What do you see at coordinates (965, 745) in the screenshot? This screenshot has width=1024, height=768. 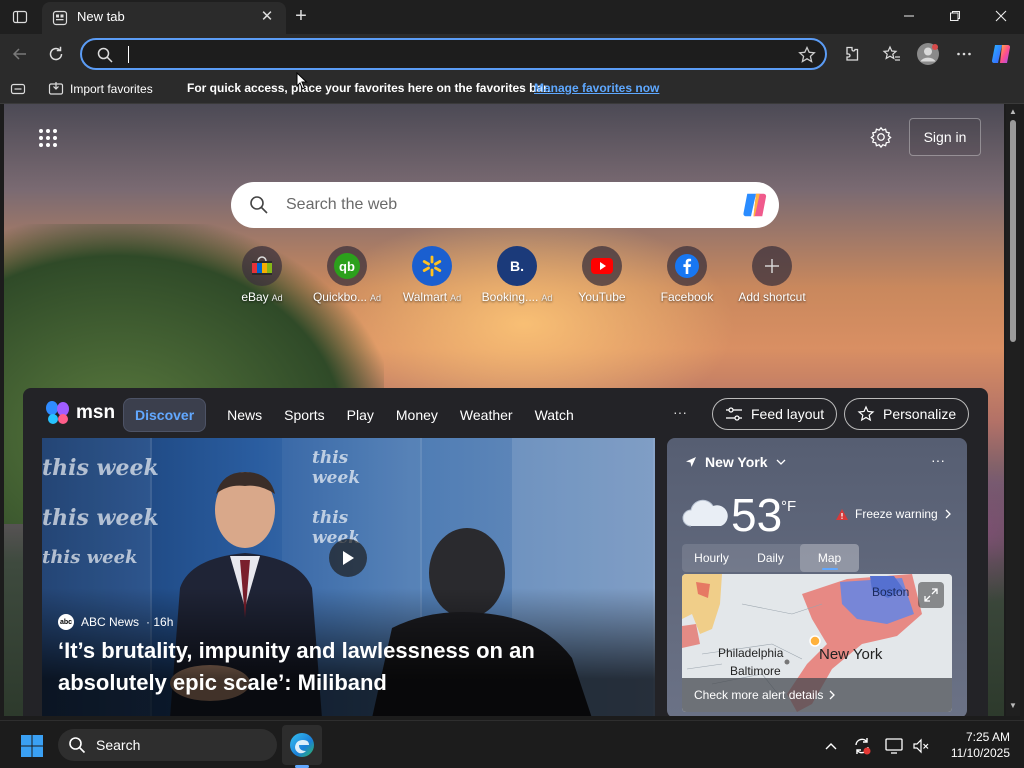 I see `system-clock: 7:25 AM 11/10/2025` at bounding box center [965, 745].